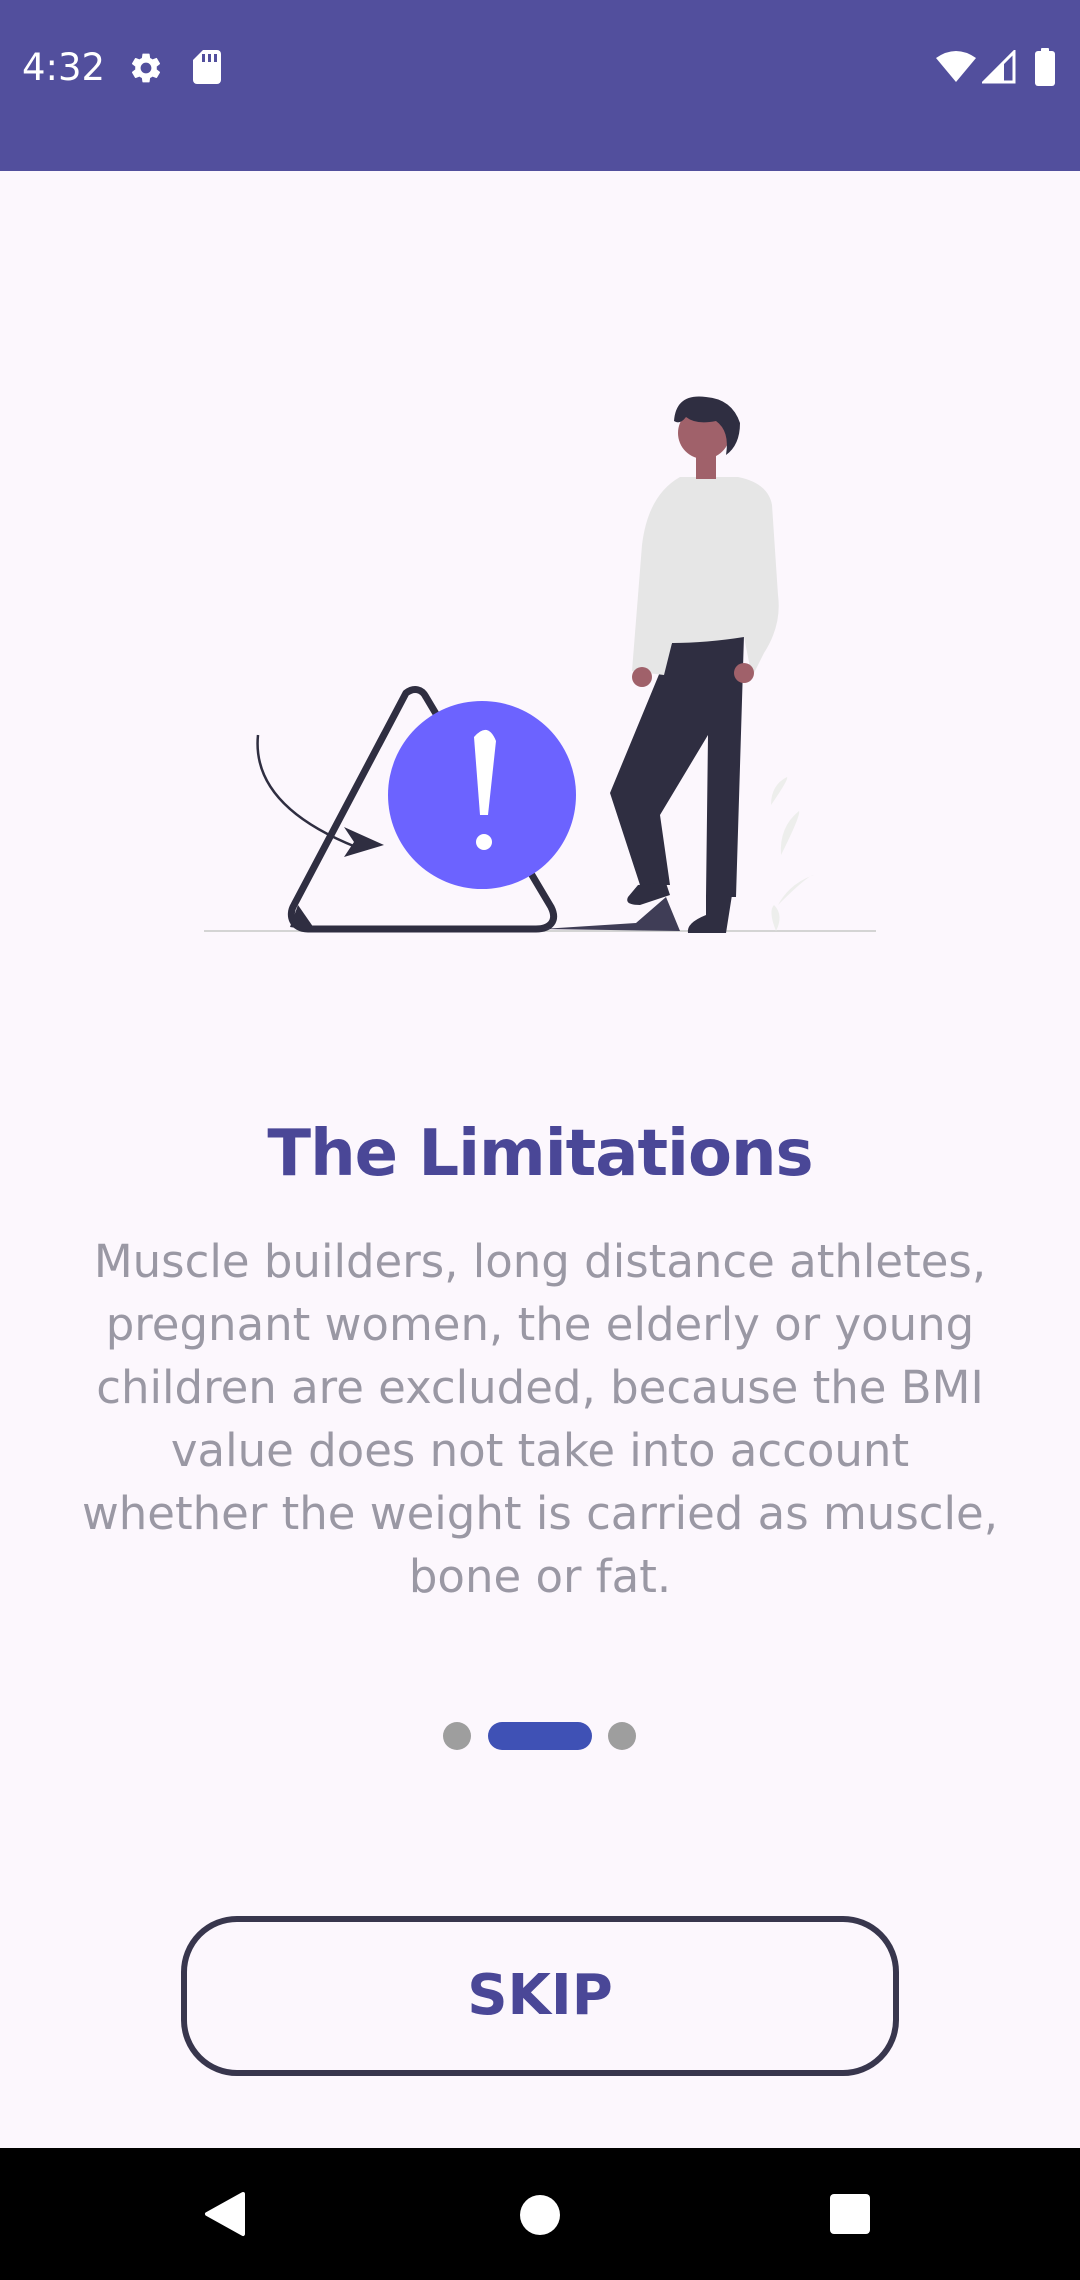 This screenshot has height=2280, width=1080. Describe the element at coordinates (64, 67) in the screenshot. I see `status-time: 4:32` at that location.